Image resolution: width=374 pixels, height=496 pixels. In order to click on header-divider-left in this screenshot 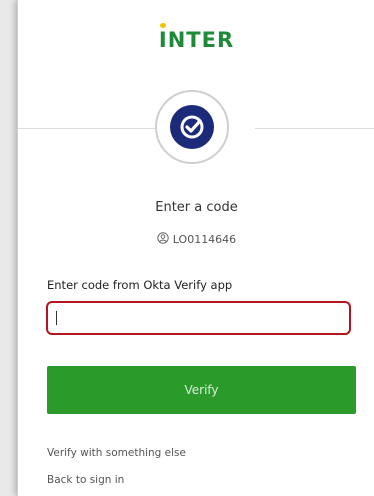, I will do `click(88, 128)`.